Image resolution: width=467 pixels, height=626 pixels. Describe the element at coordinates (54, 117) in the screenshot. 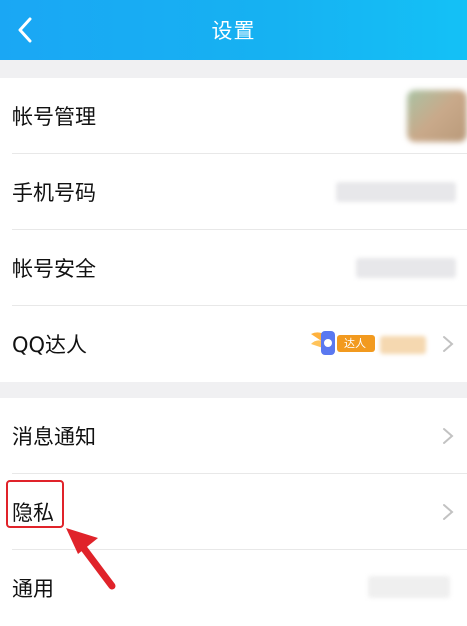

I see `settings-item-label: 帐号管理` at that location.